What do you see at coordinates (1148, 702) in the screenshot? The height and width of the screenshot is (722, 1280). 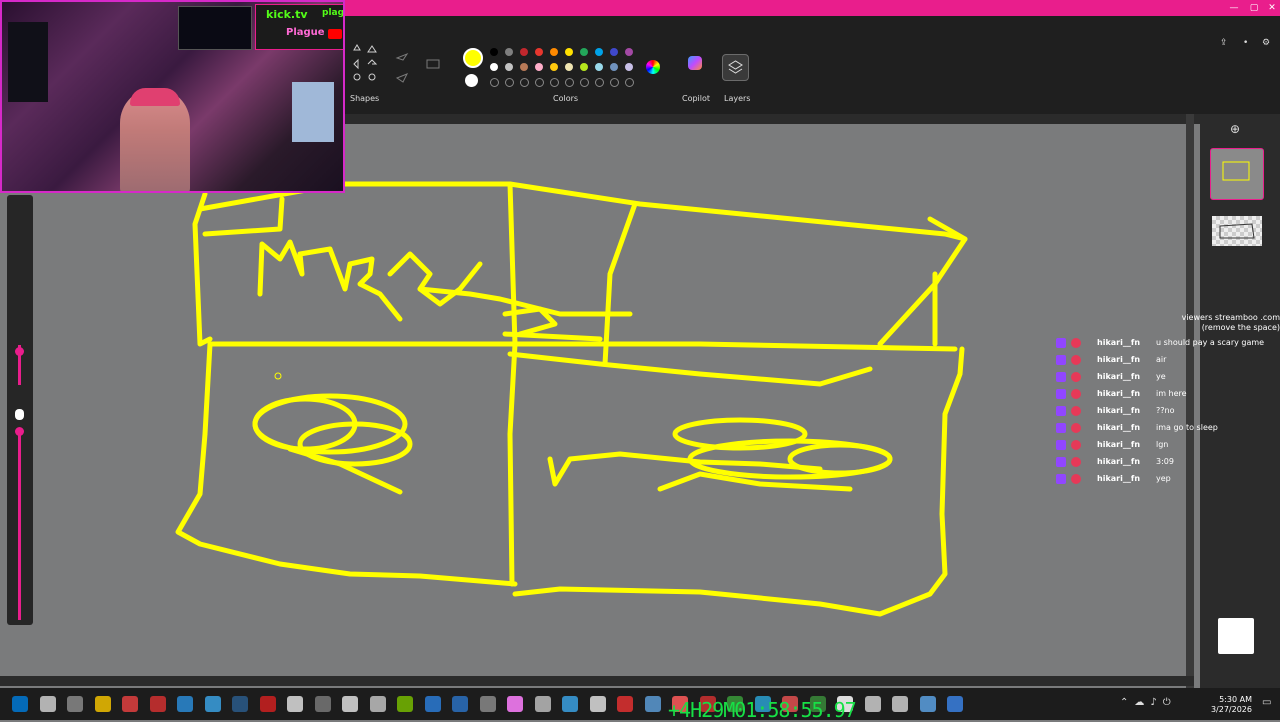 I see `tray-icons: ⌃☁♪⏻` at bounding box center [1148, 702].